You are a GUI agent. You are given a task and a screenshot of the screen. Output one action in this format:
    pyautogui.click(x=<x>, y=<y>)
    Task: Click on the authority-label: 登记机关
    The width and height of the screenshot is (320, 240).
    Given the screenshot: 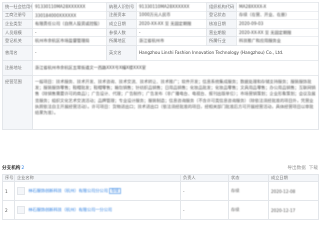 What is the action you would take?
    pyautogui.click(x=17, y=41)
    